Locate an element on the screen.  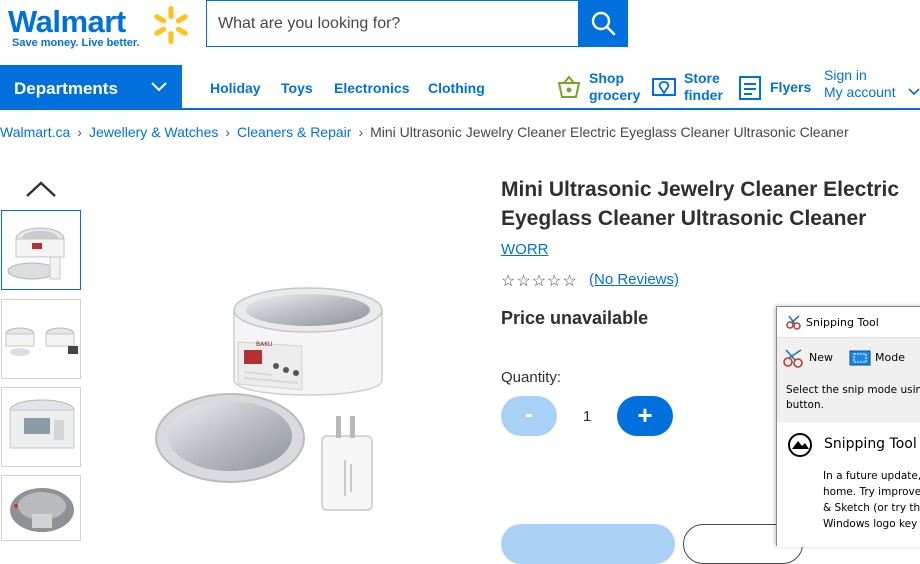
sign-in-label: Sign in is located at coordinates (845, 75).